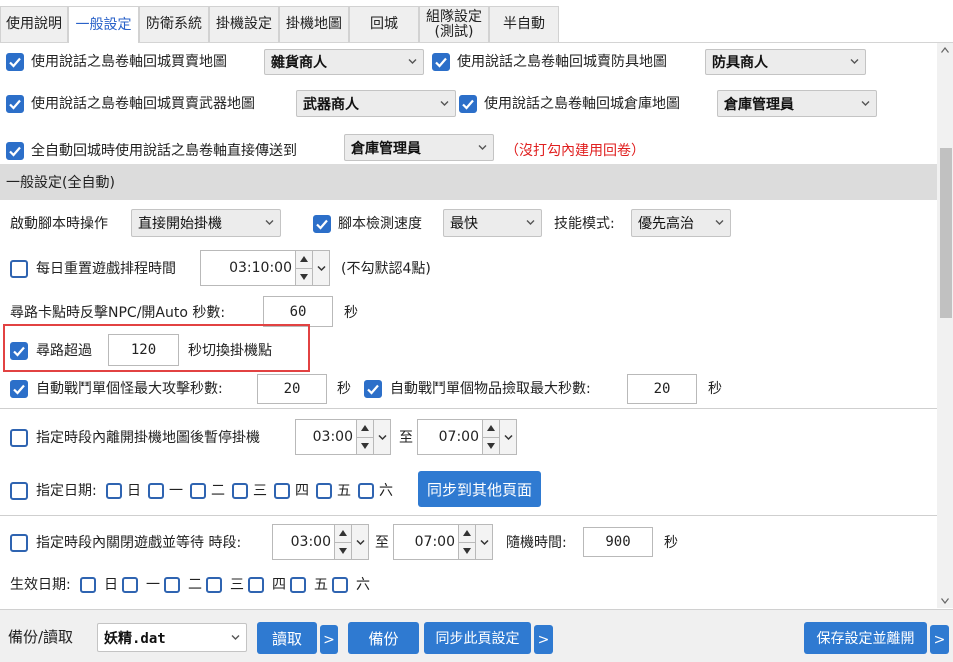 This screenshot has height=662, width=953. What do you see at coordinates (386, 148) in the screenshot?
I see `auto-return-value: 倉庫管理員` at bounding box center [386, 148].